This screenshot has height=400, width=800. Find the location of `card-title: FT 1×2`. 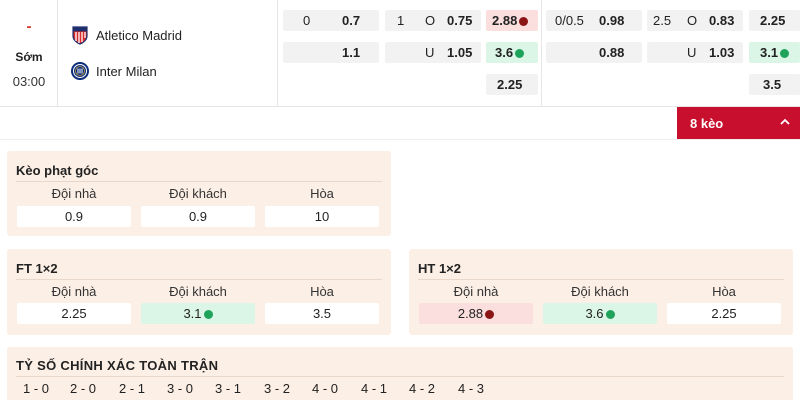

card-title: FT 1×2 is located at coordinates (37, 268).